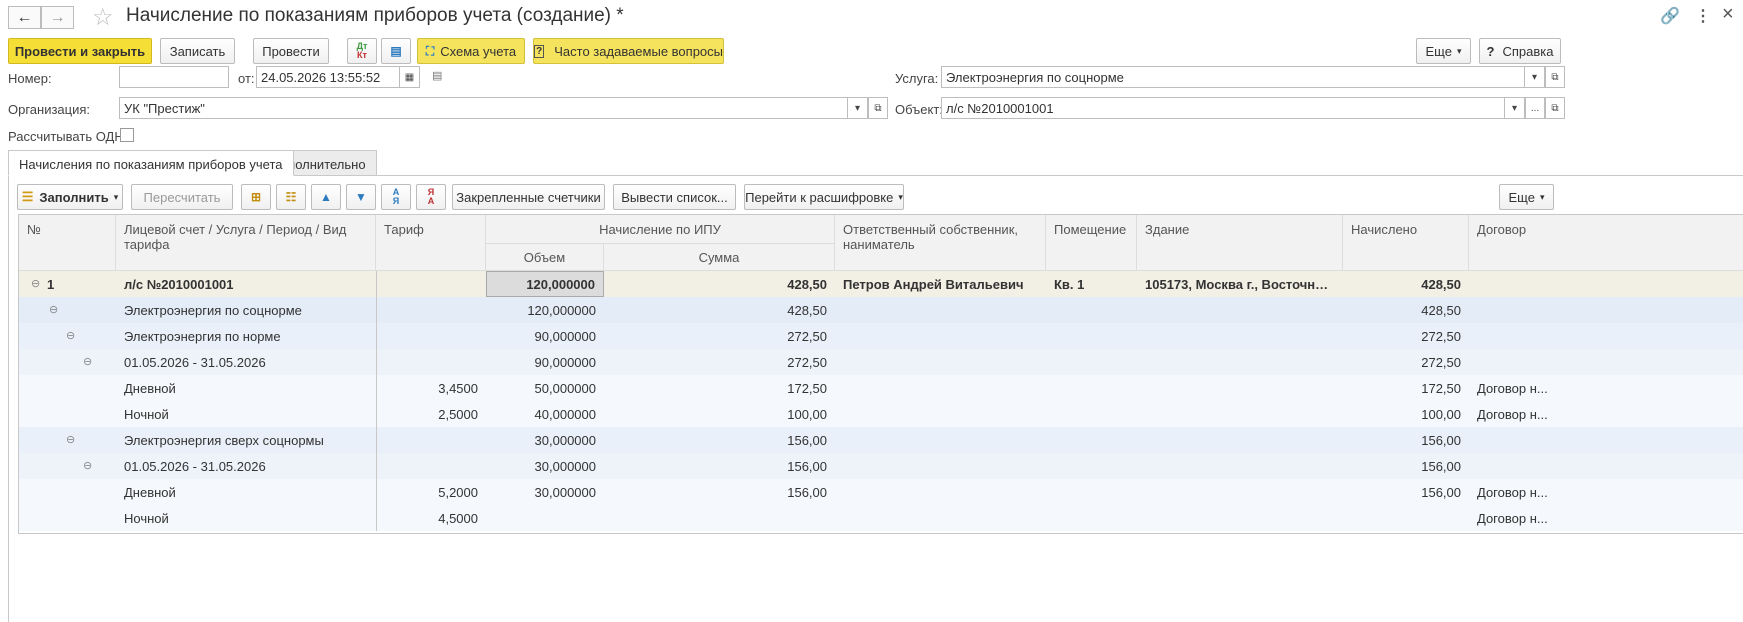 The width and height of the screenshot is (1743, 622). I want to click on object-field: л/с №2010001001, so click(1223, 108).